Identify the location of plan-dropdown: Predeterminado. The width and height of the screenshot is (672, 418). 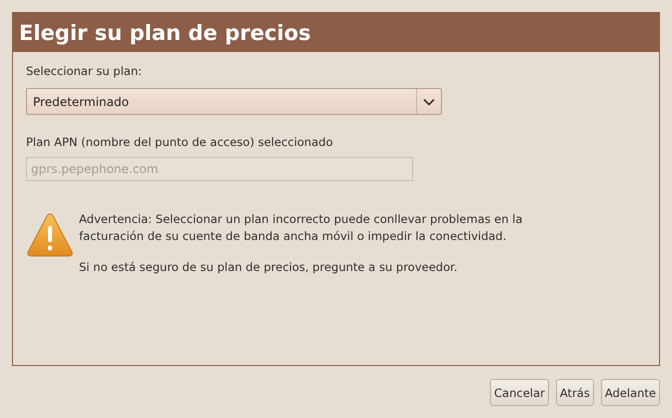
(234, 101).